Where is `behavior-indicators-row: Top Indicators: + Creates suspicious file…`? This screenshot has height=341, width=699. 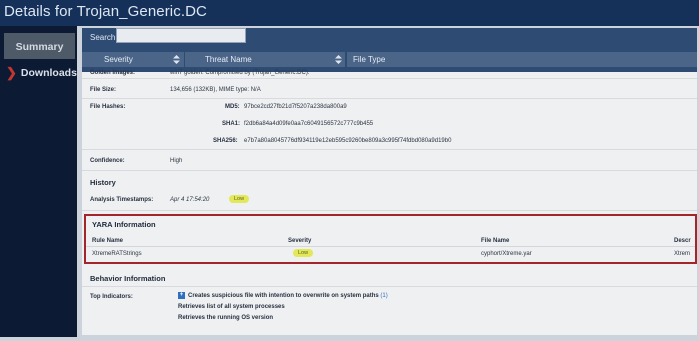 behavior-indicators-row: Top Indicators: + Creates suspicious file… is located at coordinates (389, 309).